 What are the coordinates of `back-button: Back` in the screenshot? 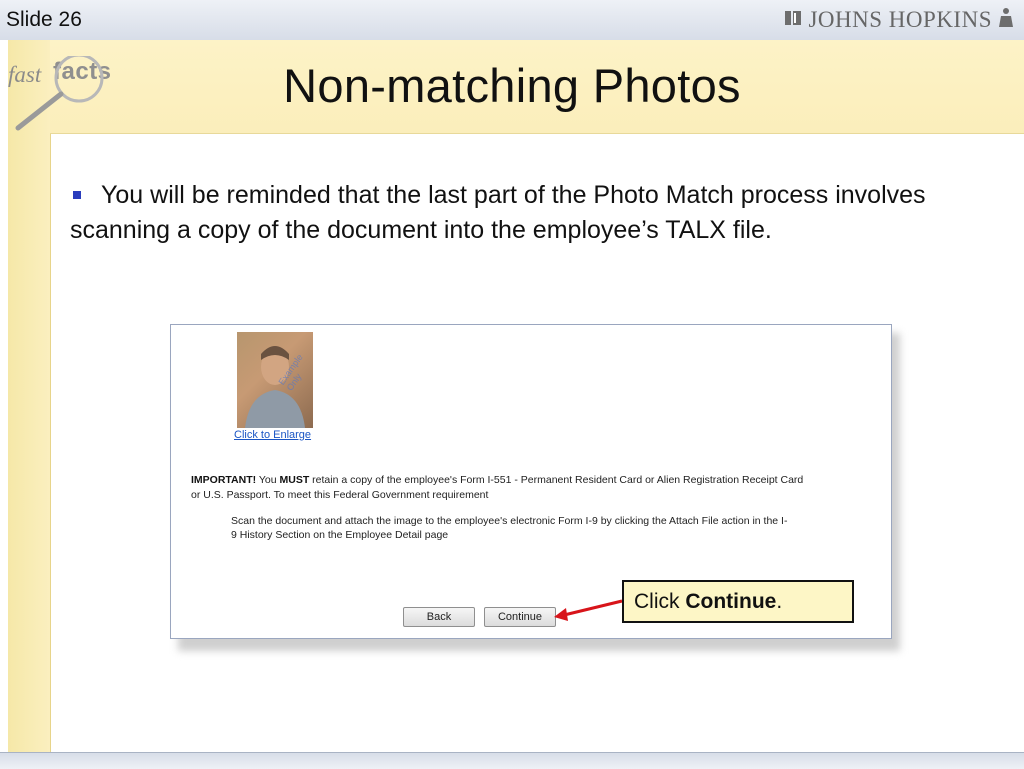 It's located at (439, 617).